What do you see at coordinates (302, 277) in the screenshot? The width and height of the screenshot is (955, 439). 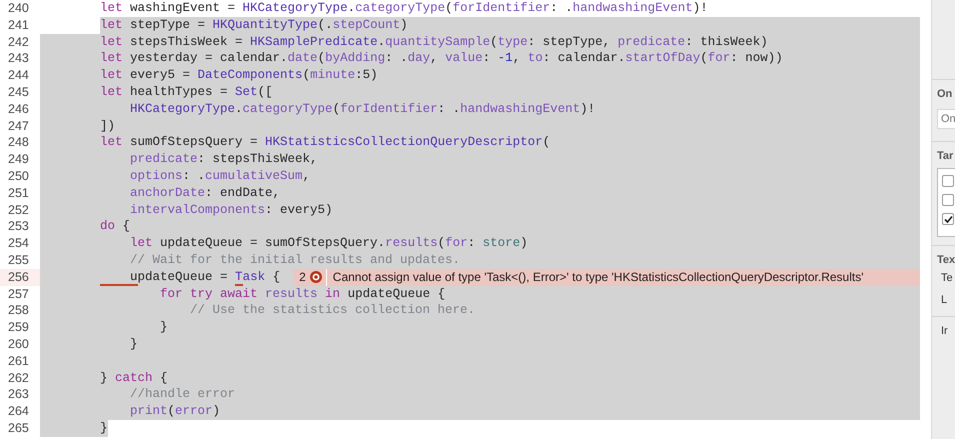 I see `error-count: 2` at bounding box center [302, 277].